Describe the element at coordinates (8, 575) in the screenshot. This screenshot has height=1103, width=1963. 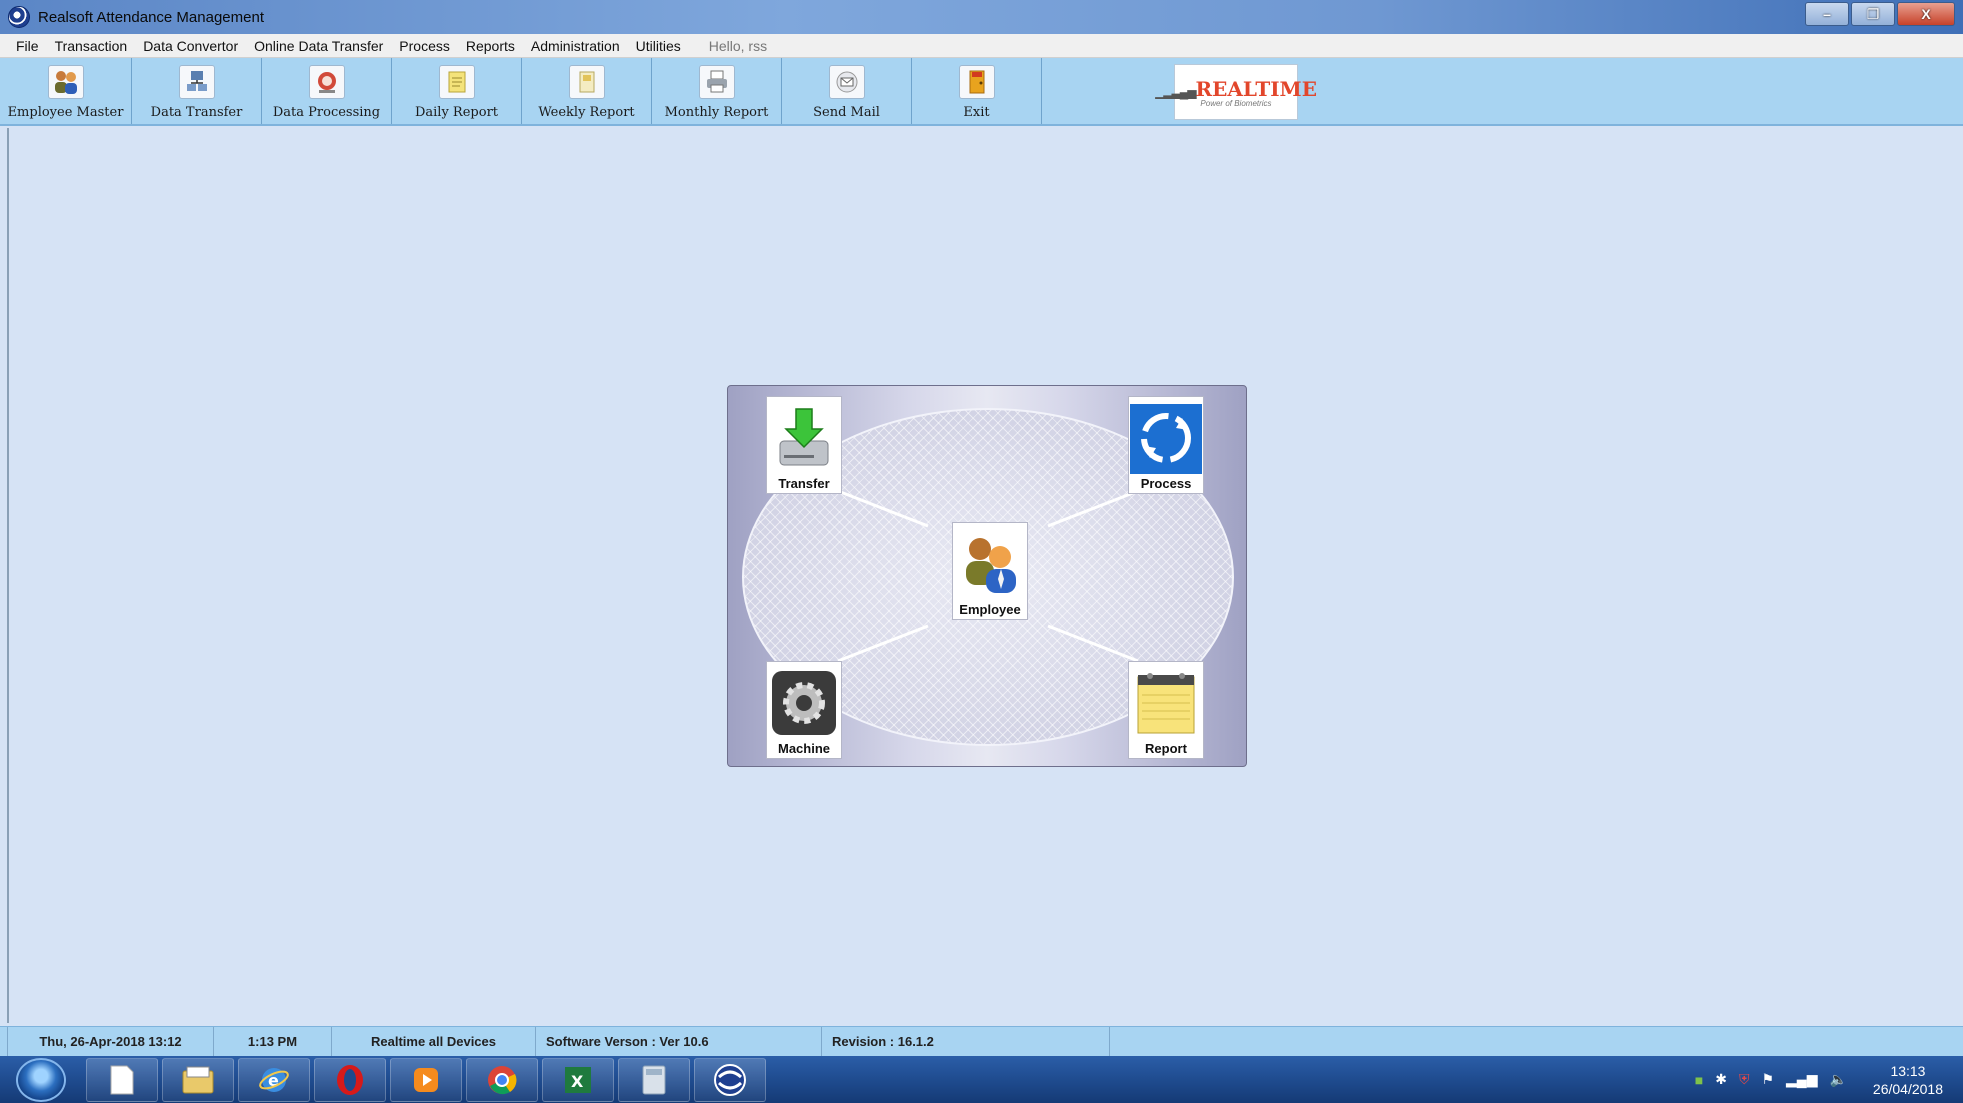
I see `frame-border` at that location.